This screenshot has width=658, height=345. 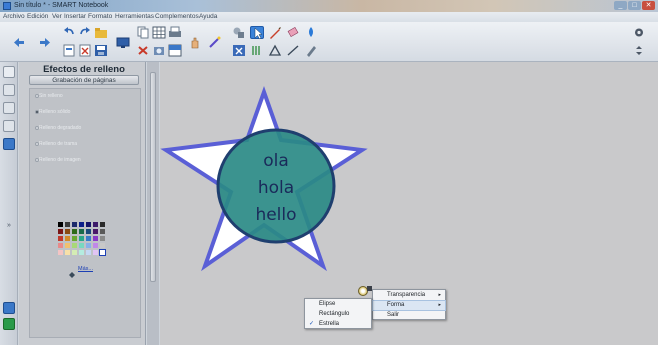 What do you see at coordinates (9, 144) in the screenshot?
I see `addons-tab` at bounding box center [9, 144].